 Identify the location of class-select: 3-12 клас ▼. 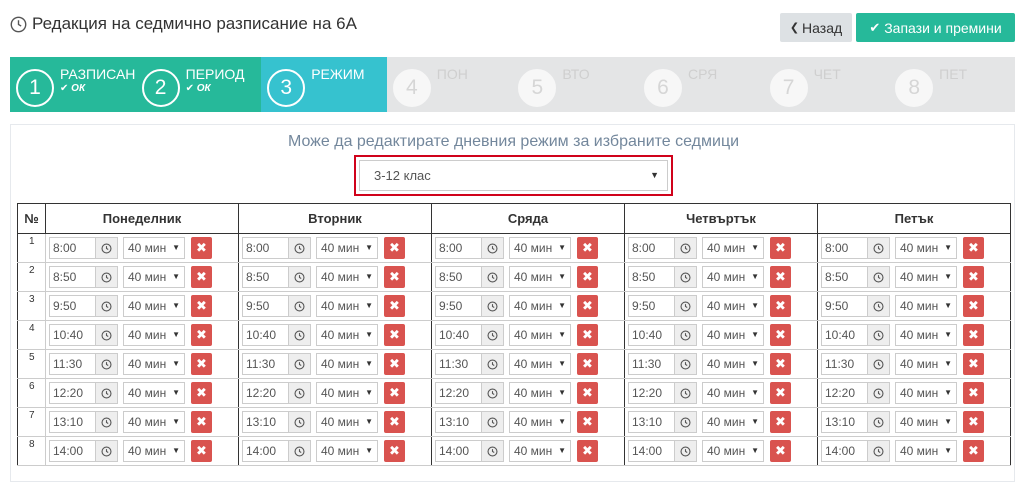
(513, 175).